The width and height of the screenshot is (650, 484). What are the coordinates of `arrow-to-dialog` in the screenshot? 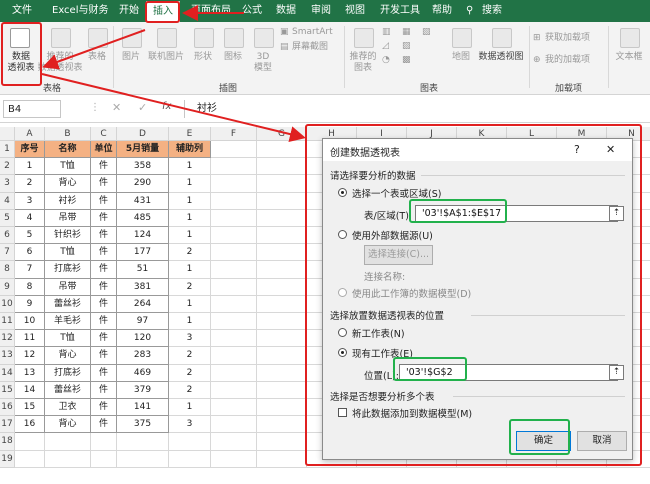 It's located at (173, 107).